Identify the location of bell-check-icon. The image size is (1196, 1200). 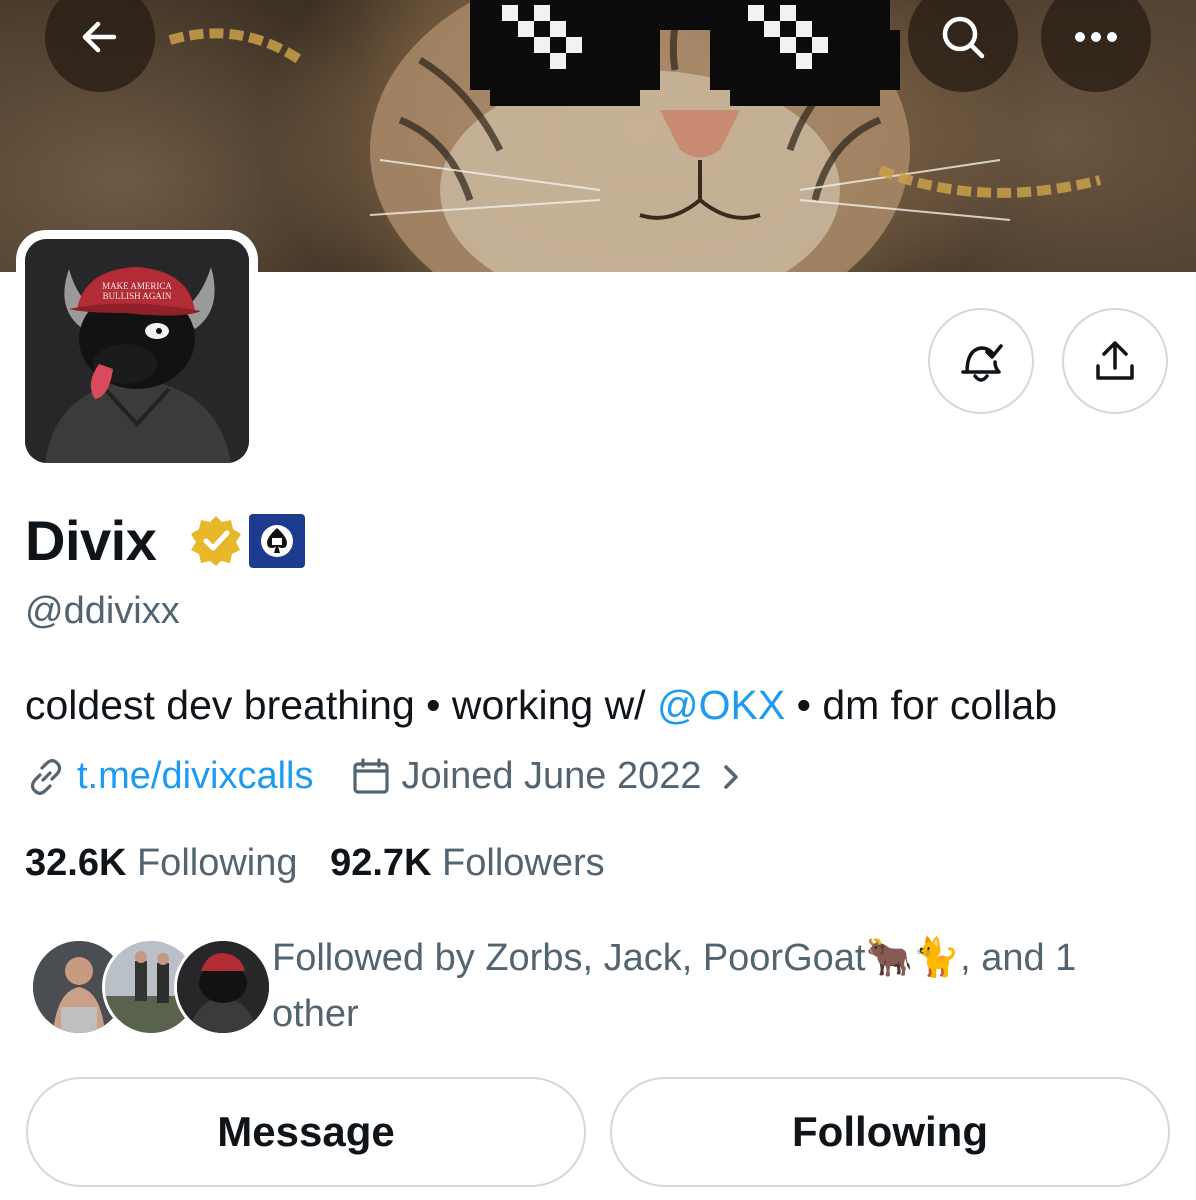
(982, 363).